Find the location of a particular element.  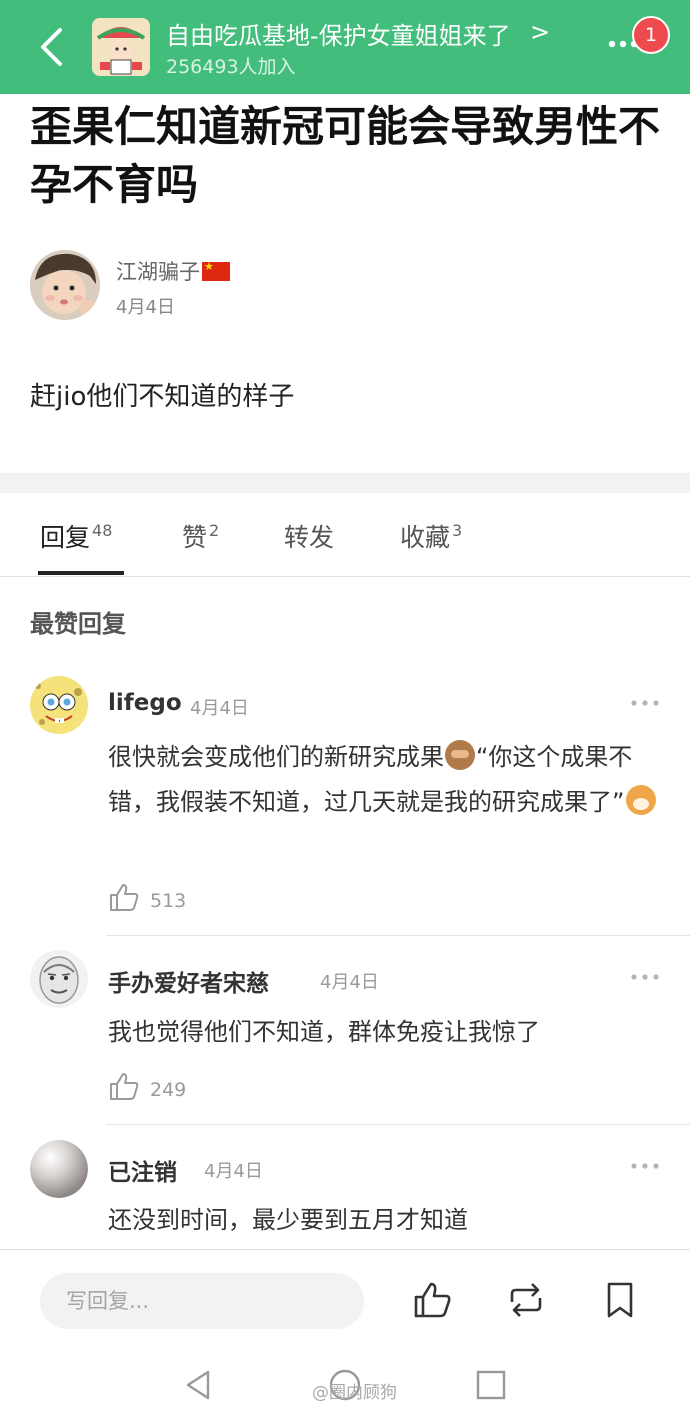

tab-favorites: 收藏 3 is located at coordinates (431, 536).